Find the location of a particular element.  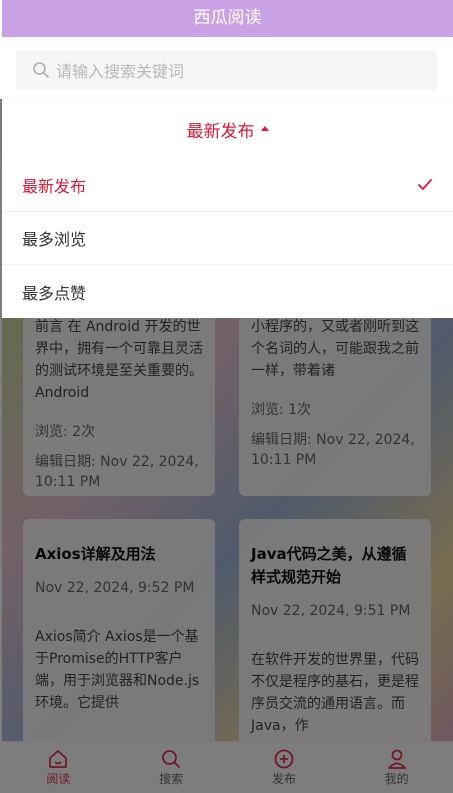

sort-option-label: 最多浏览 is located at coordinates (54, 239).